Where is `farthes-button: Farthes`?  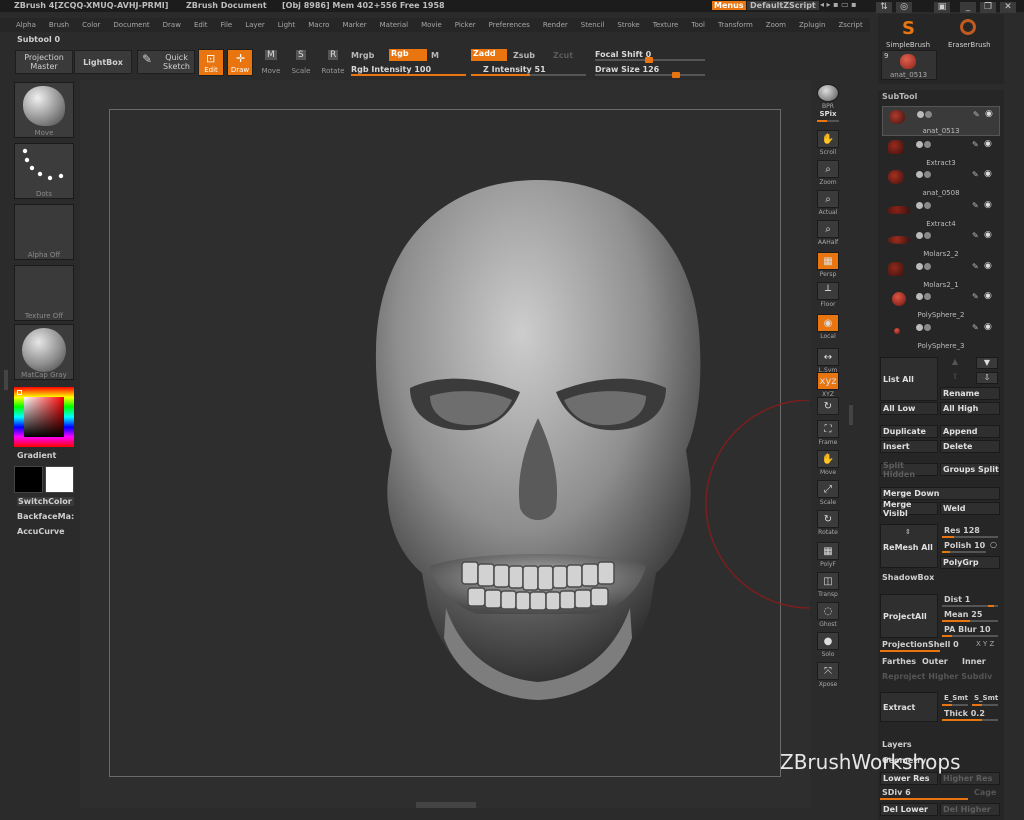
farthes-button: Farthes is located at coordinates (899, 661).